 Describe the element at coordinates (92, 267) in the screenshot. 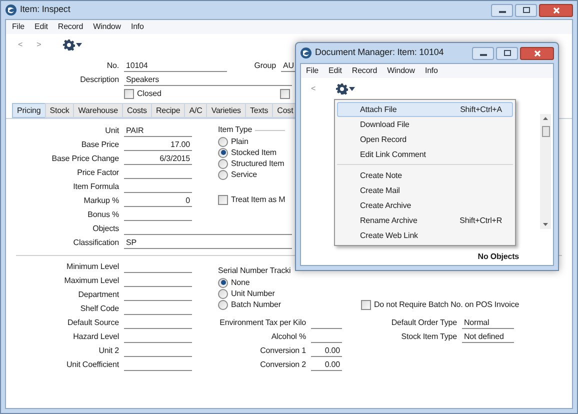

I see `field-label: Minimum Level` at that location.